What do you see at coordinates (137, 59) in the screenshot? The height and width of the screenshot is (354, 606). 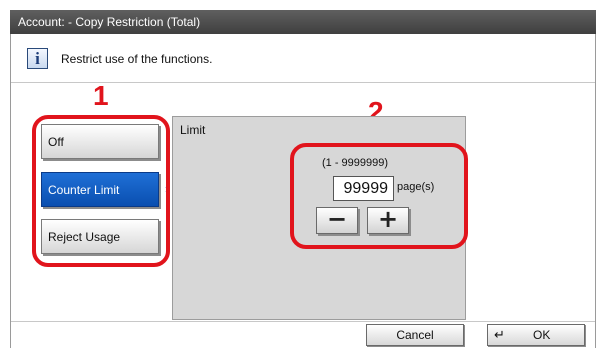 I see `info-message: Restrict use of the functions.` at bounding box center [137, 59].